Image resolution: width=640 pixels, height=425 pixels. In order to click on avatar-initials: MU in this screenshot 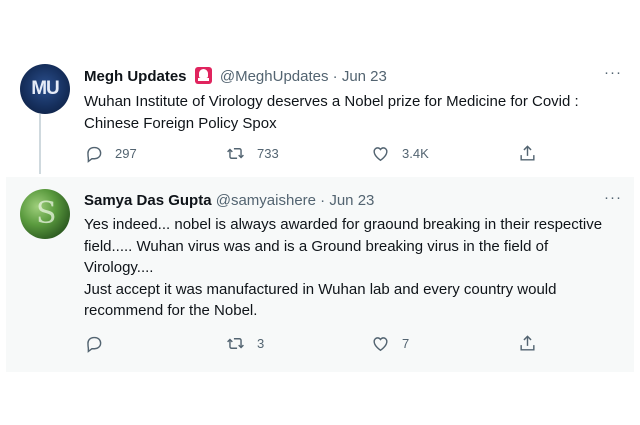, I will do `click(45, 88)`.